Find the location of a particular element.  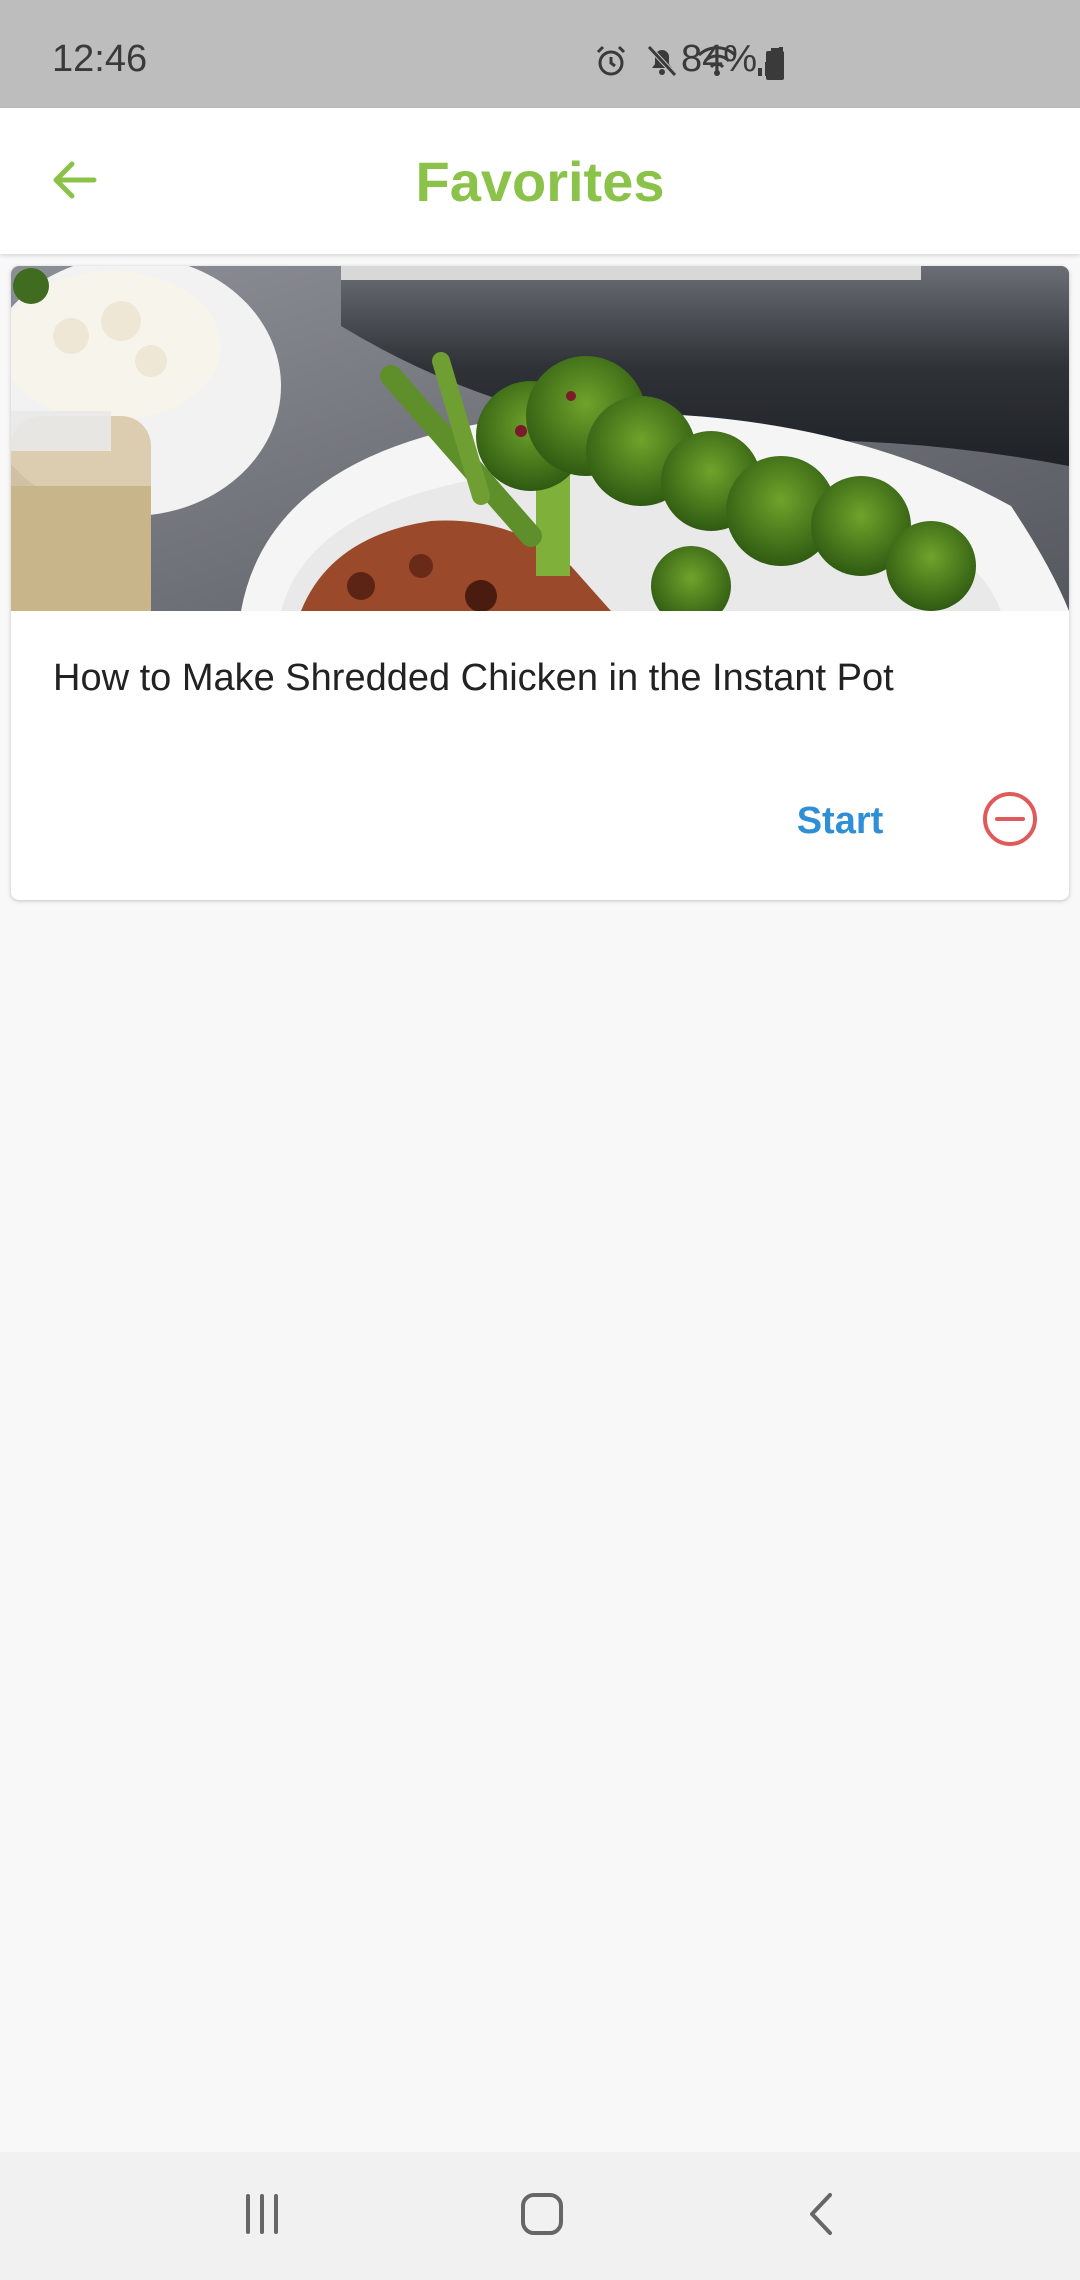

recent-apps-button is located at coordinates (262, 2216).